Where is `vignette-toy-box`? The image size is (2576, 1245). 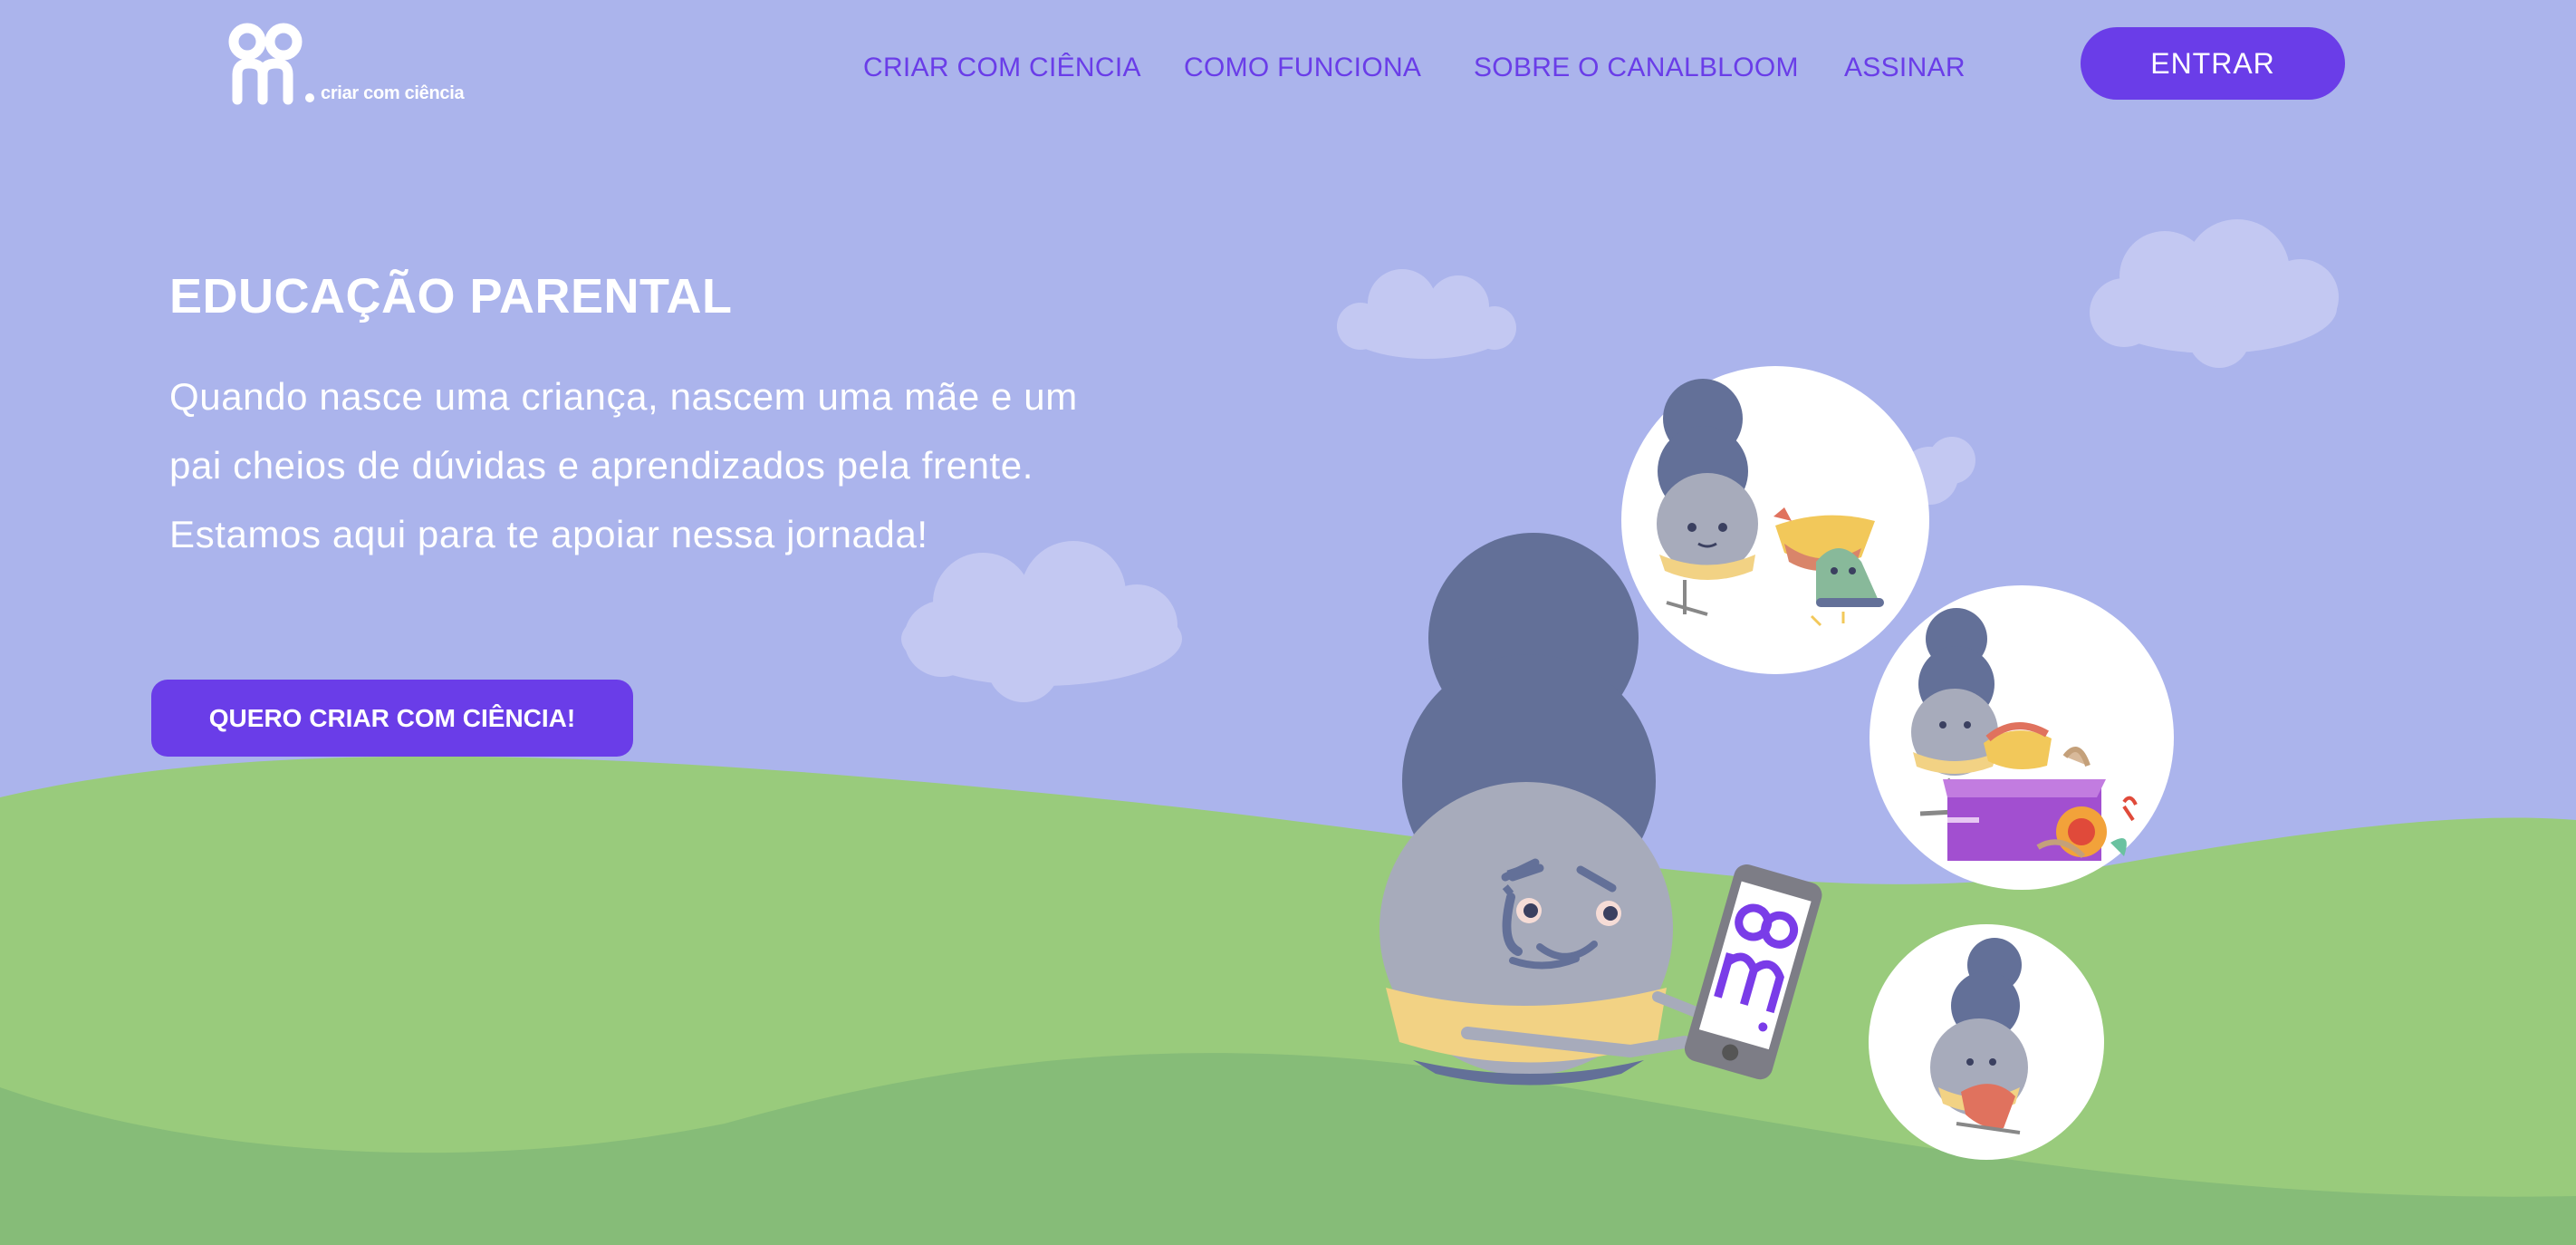 vignette-toy-box is located at coordinates (2022, 737).